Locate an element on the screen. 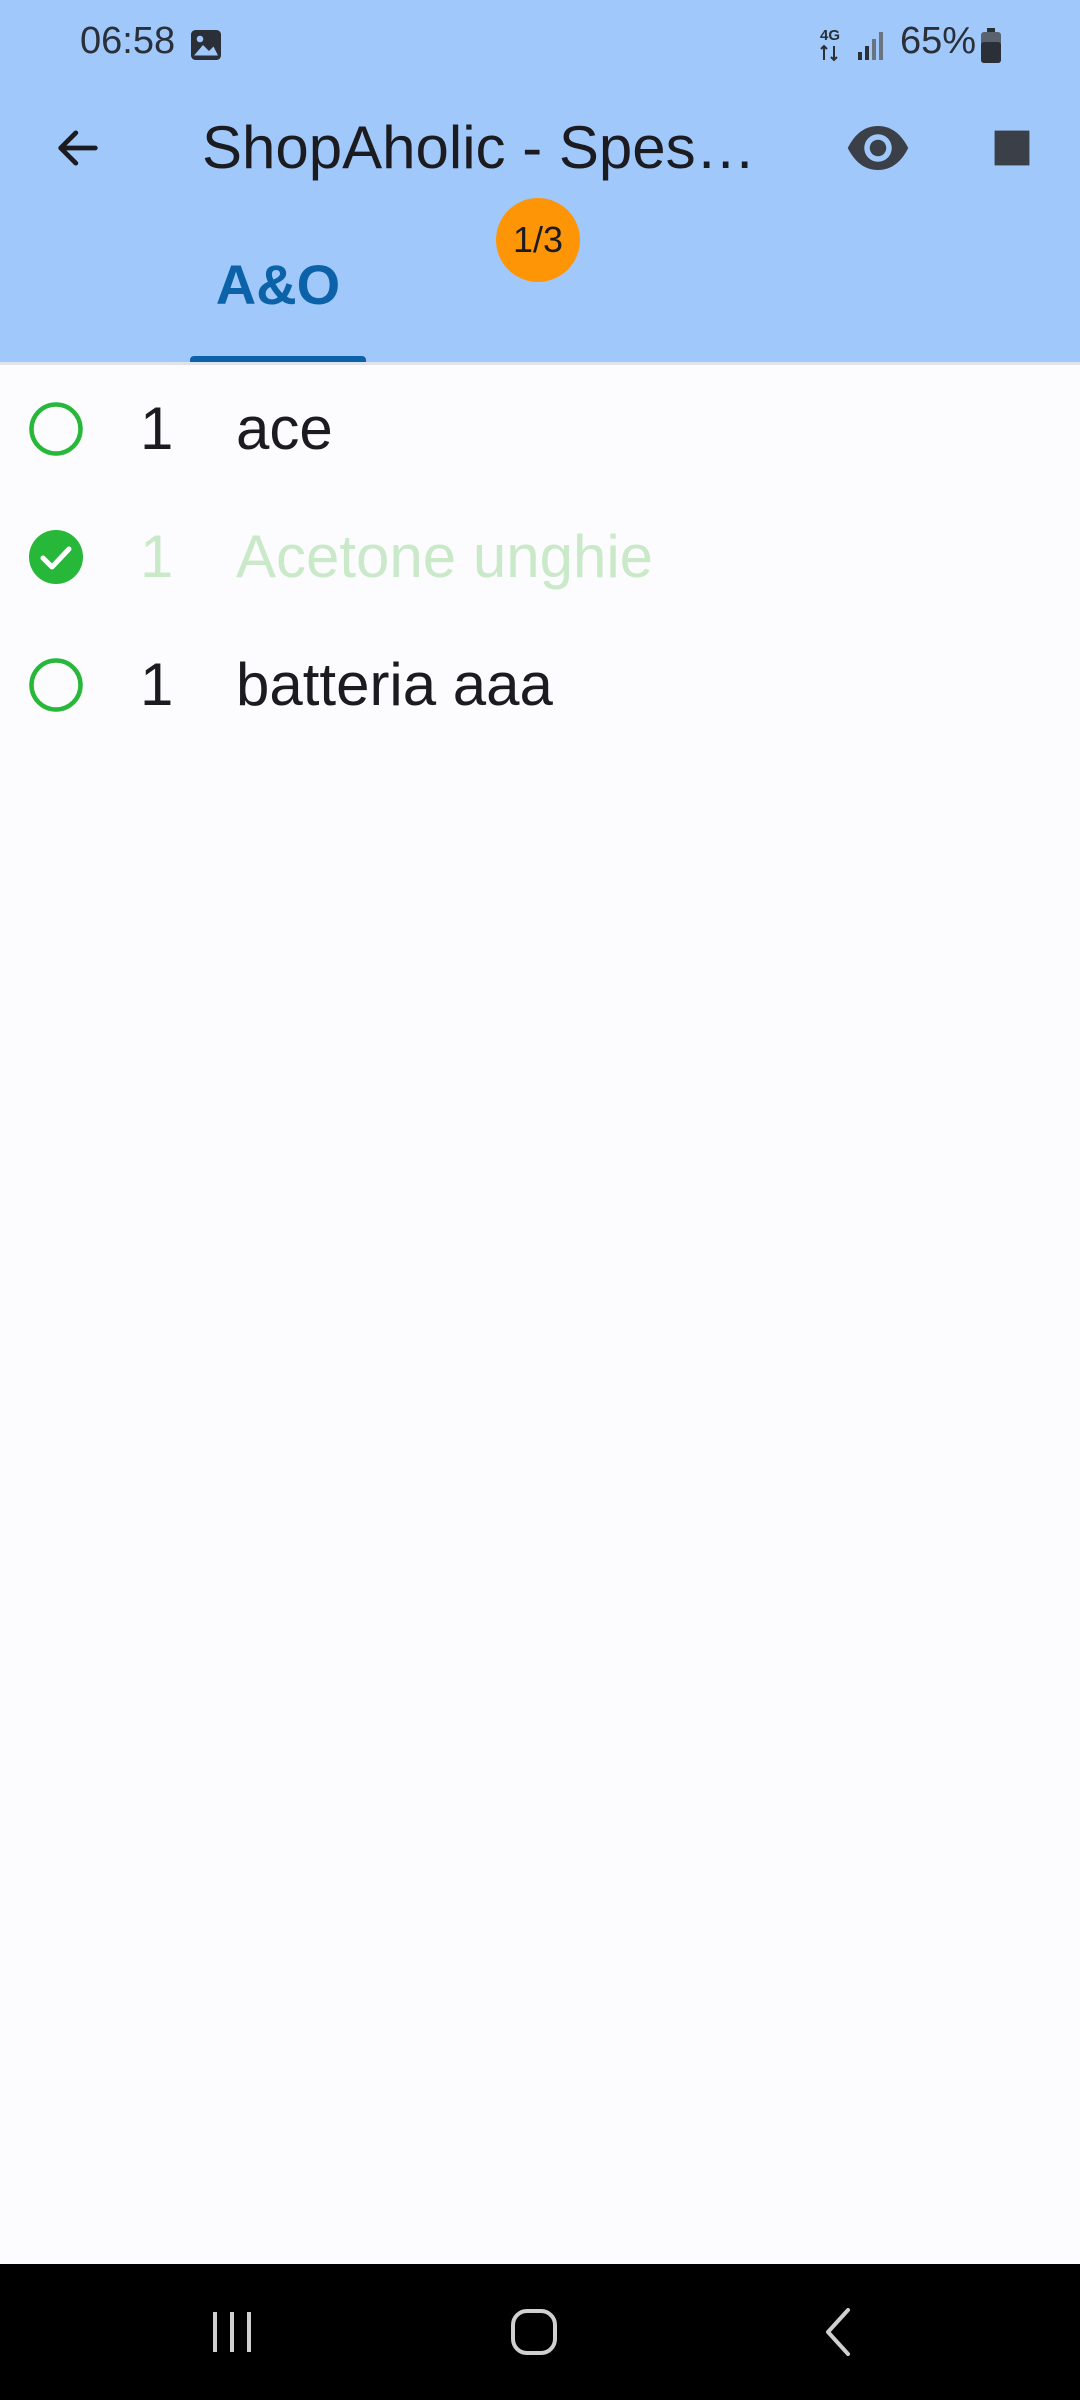 This screenshot has height=2400, width=1080. battery-icon is located at coordinates (991, 45).